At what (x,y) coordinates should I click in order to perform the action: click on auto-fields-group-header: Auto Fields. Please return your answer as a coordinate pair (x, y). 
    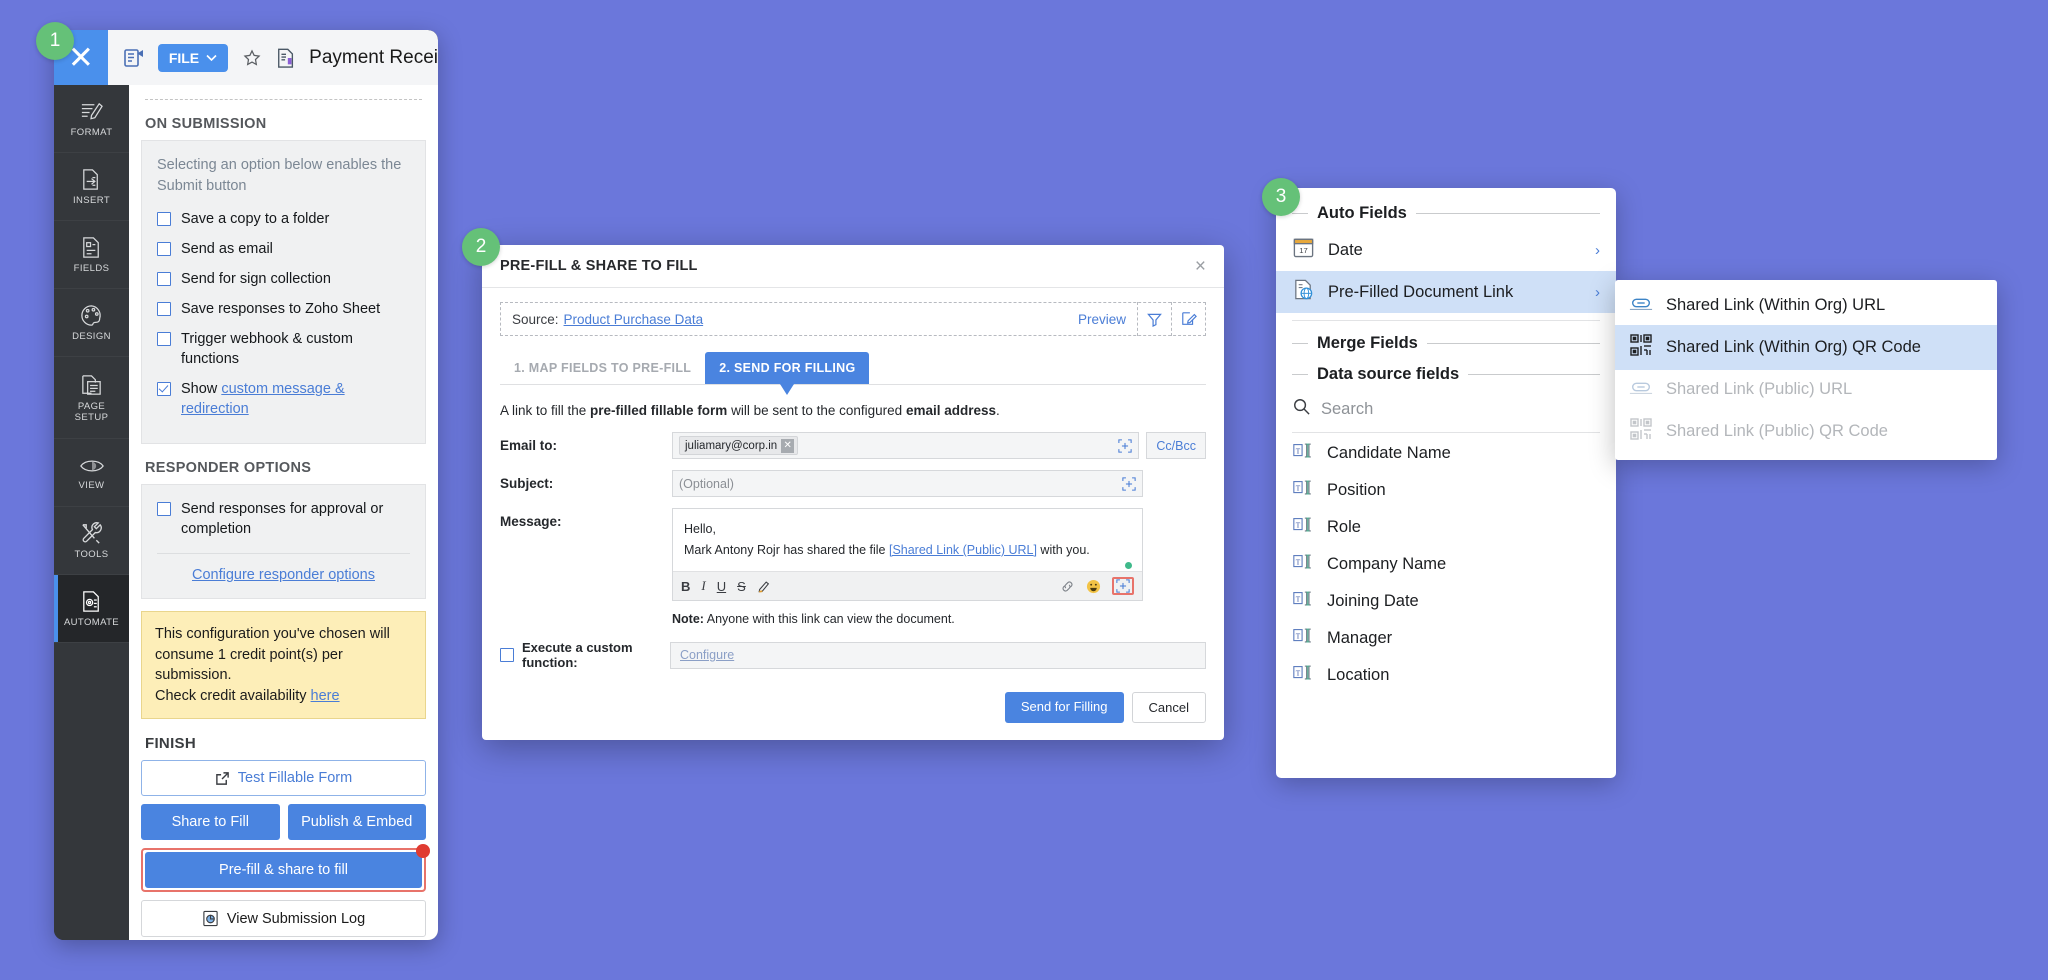
    Looking at the image, I should click on (1446, 213).